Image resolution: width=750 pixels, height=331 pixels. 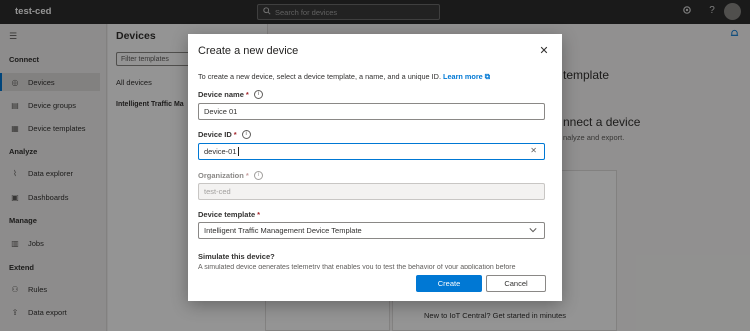 I want to click on dialog-title: Create a new device, so click(x=248, y=51).